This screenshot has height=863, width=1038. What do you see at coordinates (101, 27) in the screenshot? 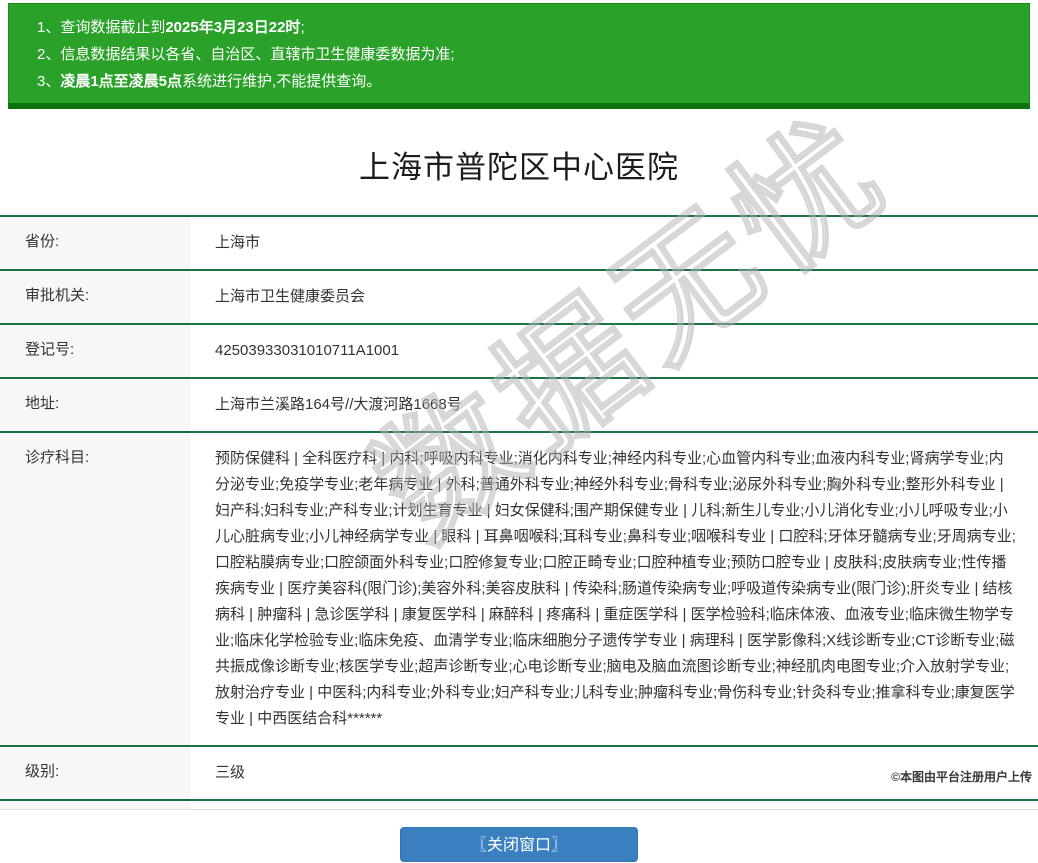
I see `notice-line-1-prefix: 1、查询数据截止到` at bounding box center [101, 27].